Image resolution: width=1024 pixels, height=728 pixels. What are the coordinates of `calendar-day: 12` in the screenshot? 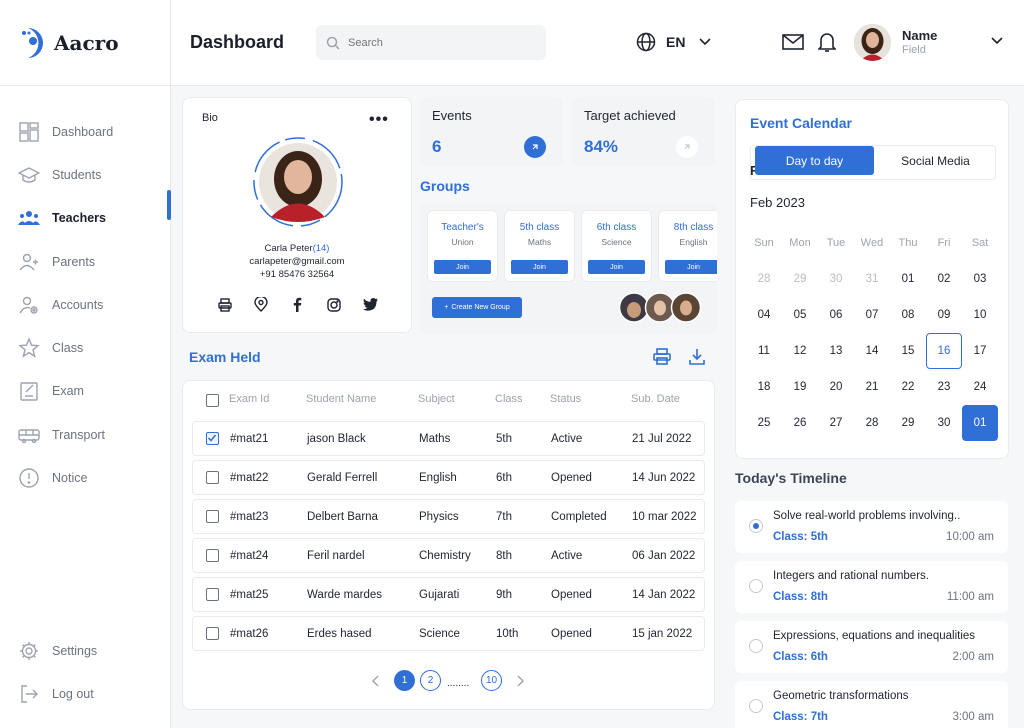 It's located at (800, 351).